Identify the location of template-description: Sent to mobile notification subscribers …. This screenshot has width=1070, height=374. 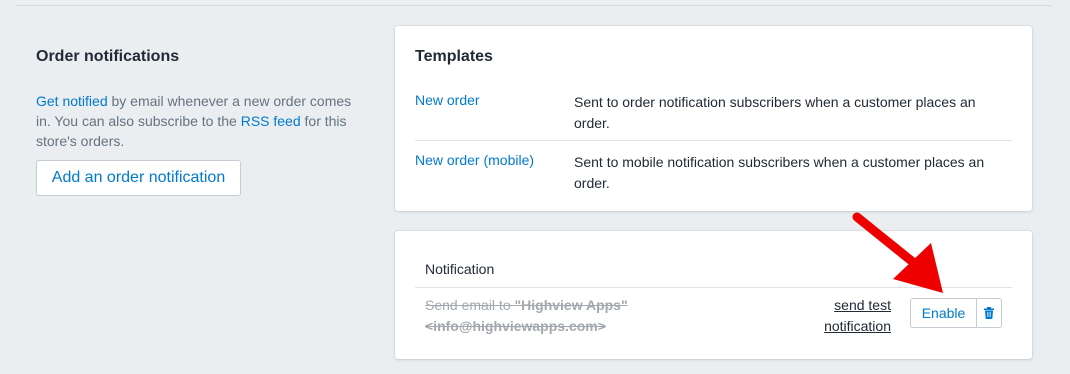
(779, 172).